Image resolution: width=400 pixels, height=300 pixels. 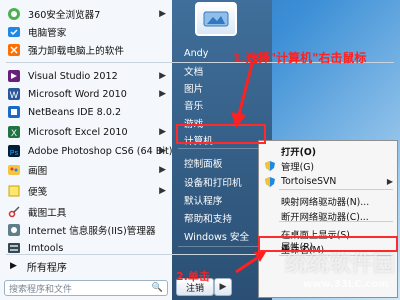 What do you see at coordinates (14, 32) in the screenshot?
I see `pc-manager-icon` at bounding box center [14, 32].